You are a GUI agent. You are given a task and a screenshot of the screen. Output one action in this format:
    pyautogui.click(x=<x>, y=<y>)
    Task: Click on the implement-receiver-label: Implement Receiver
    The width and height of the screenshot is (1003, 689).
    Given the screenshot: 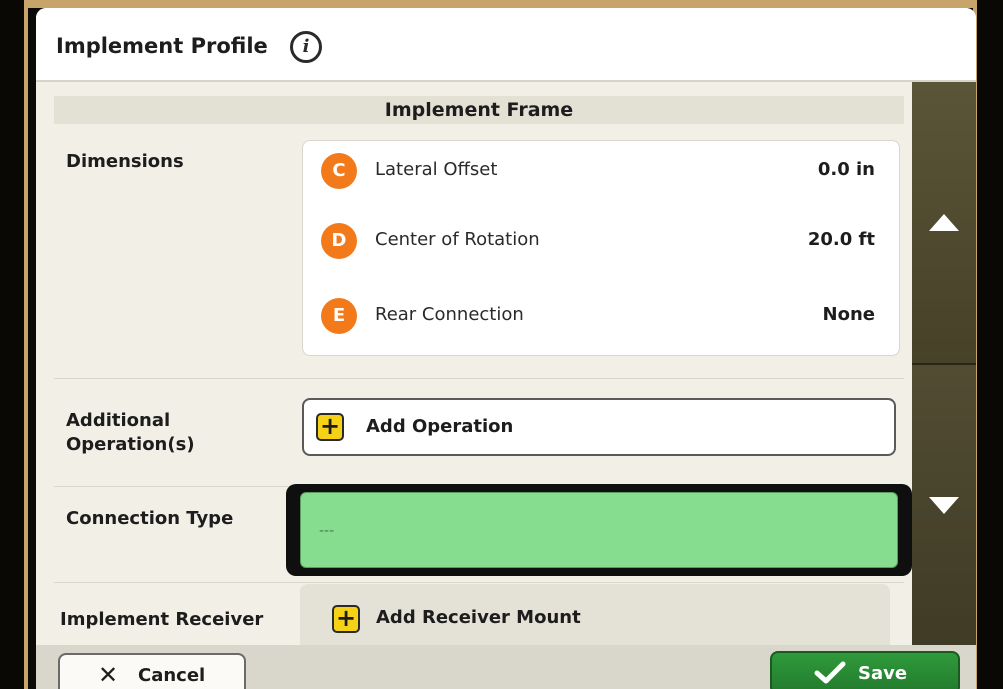 What is the action you would take?
    pyautogui.click(x=162, y=619)
    